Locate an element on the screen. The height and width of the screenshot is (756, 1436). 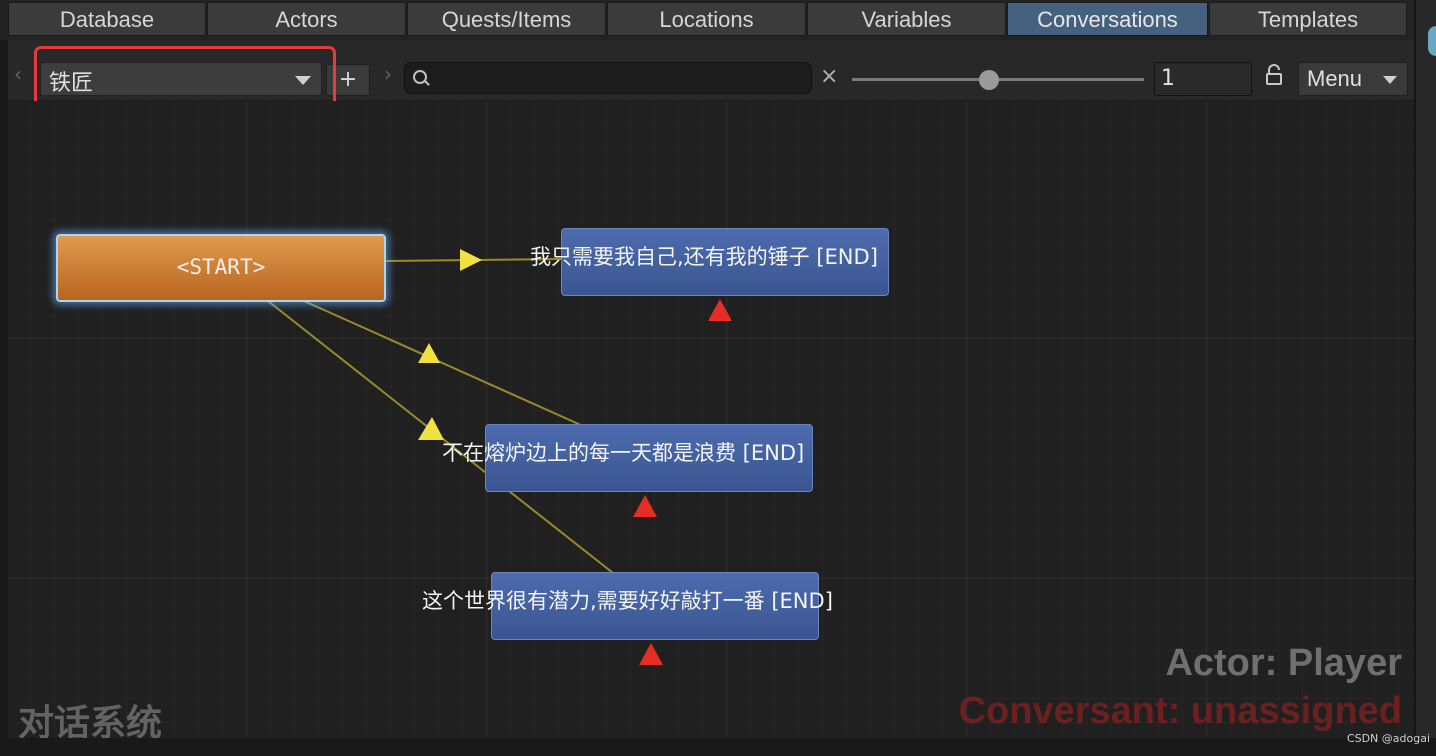
watermark: CSDN @adogai is located at coordinates (1388, 738).